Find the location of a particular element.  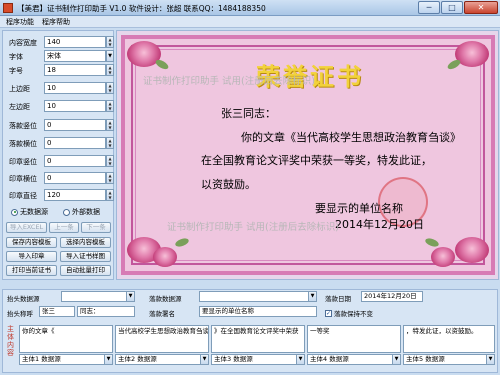

minimize-button: ─ is located at coordinates (429, 7).